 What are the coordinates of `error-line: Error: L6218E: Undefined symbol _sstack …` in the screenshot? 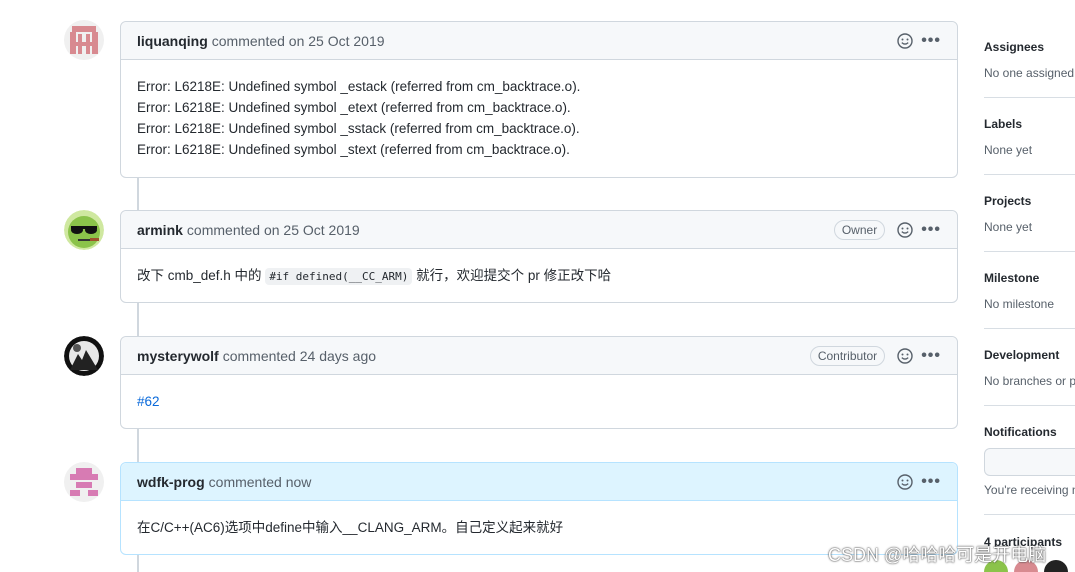 It's located at (358, 128).